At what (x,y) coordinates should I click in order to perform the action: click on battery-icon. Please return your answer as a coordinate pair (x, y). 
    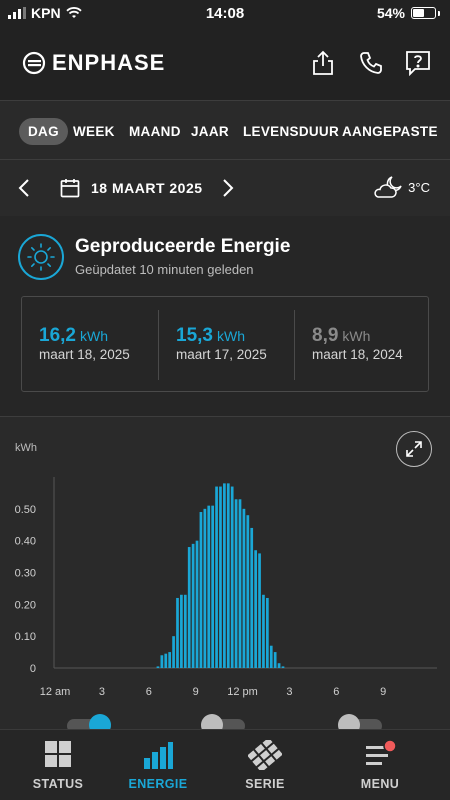
    Looking at the image, I should click on (423, 13).